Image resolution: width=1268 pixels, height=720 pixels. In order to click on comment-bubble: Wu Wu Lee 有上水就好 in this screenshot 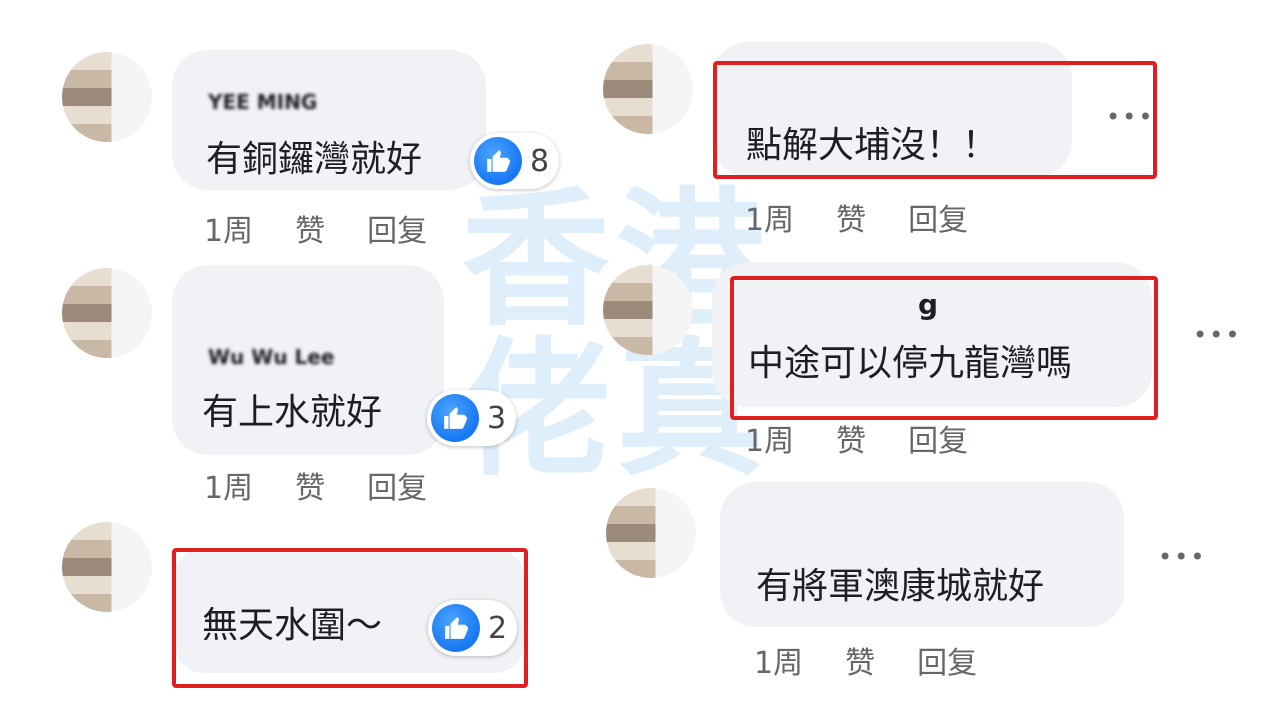, I will do `click(308, 360)`.